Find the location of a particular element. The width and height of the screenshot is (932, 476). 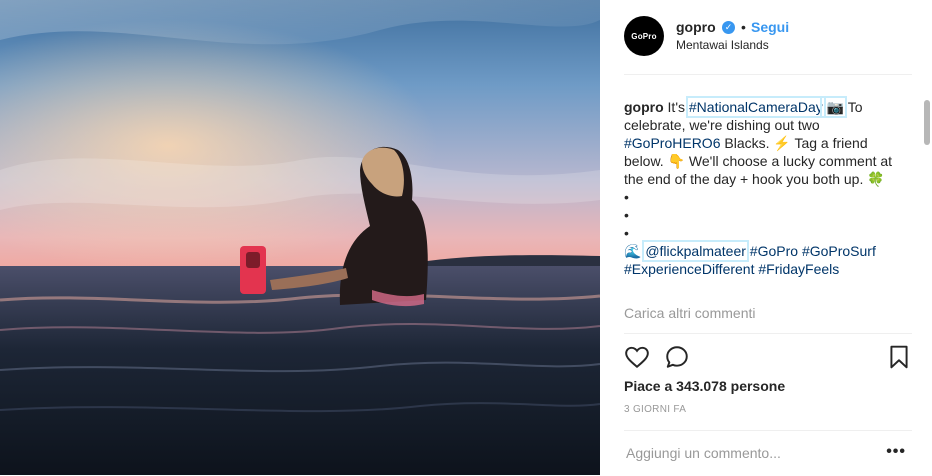

avatar-logo-text: GoPro is located at coordinates (644, 36).